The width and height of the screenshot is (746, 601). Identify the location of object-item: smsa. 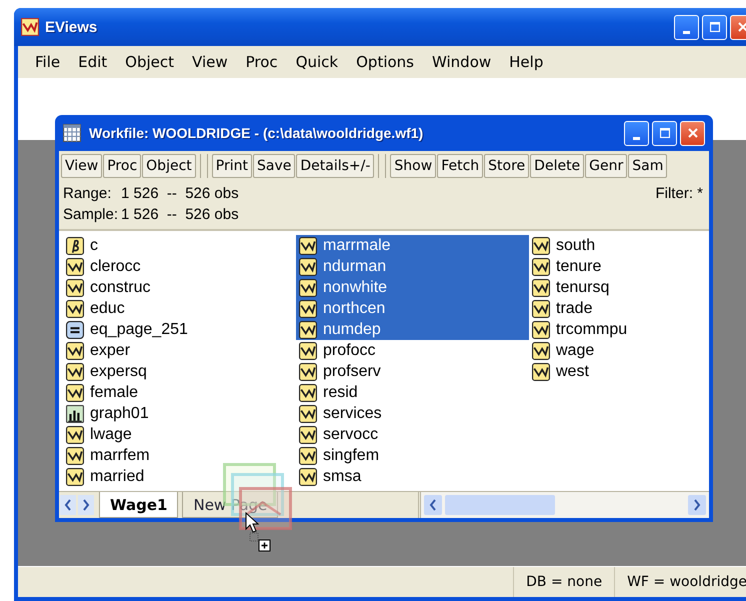
(330, 476).